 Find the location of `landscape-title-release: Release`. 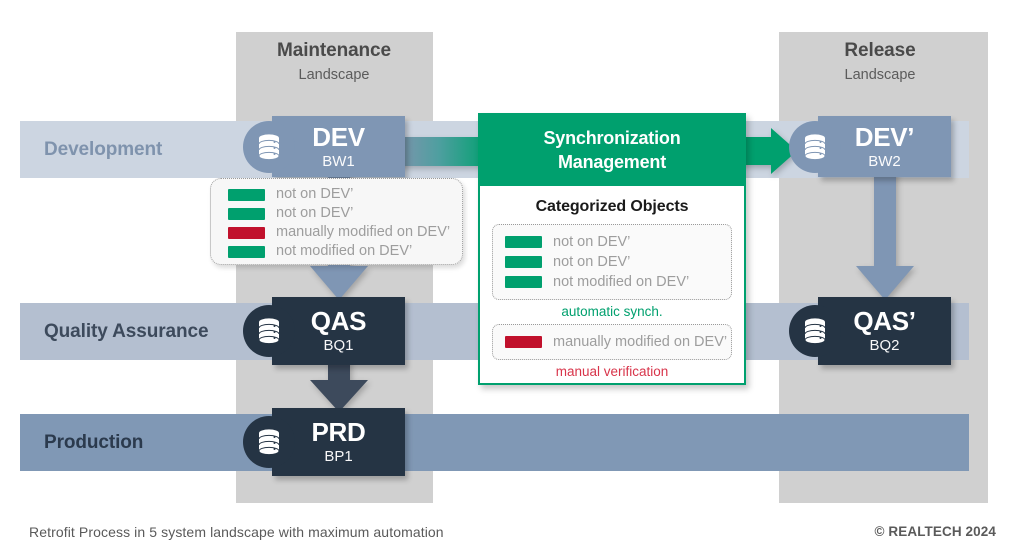

landscape-title-release: Release is located at coordinates (880, 50).